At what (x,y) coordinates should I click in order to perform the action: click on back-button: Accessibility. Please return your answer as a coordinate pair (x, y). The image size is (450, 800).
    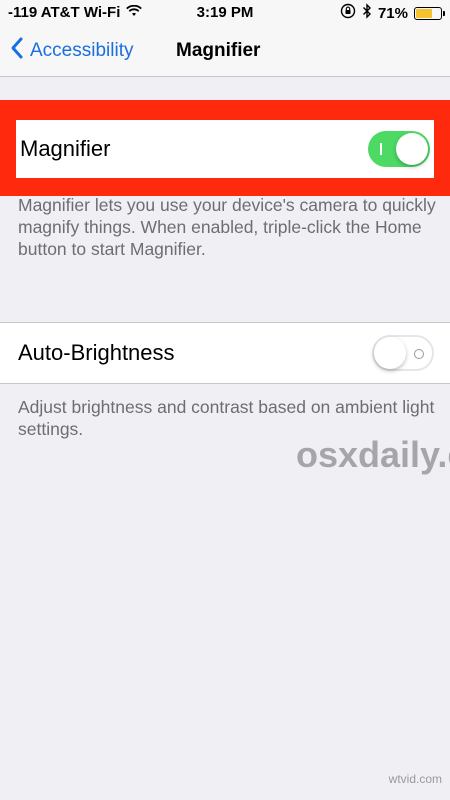
    Looking at the image, I should click on (71, 51).